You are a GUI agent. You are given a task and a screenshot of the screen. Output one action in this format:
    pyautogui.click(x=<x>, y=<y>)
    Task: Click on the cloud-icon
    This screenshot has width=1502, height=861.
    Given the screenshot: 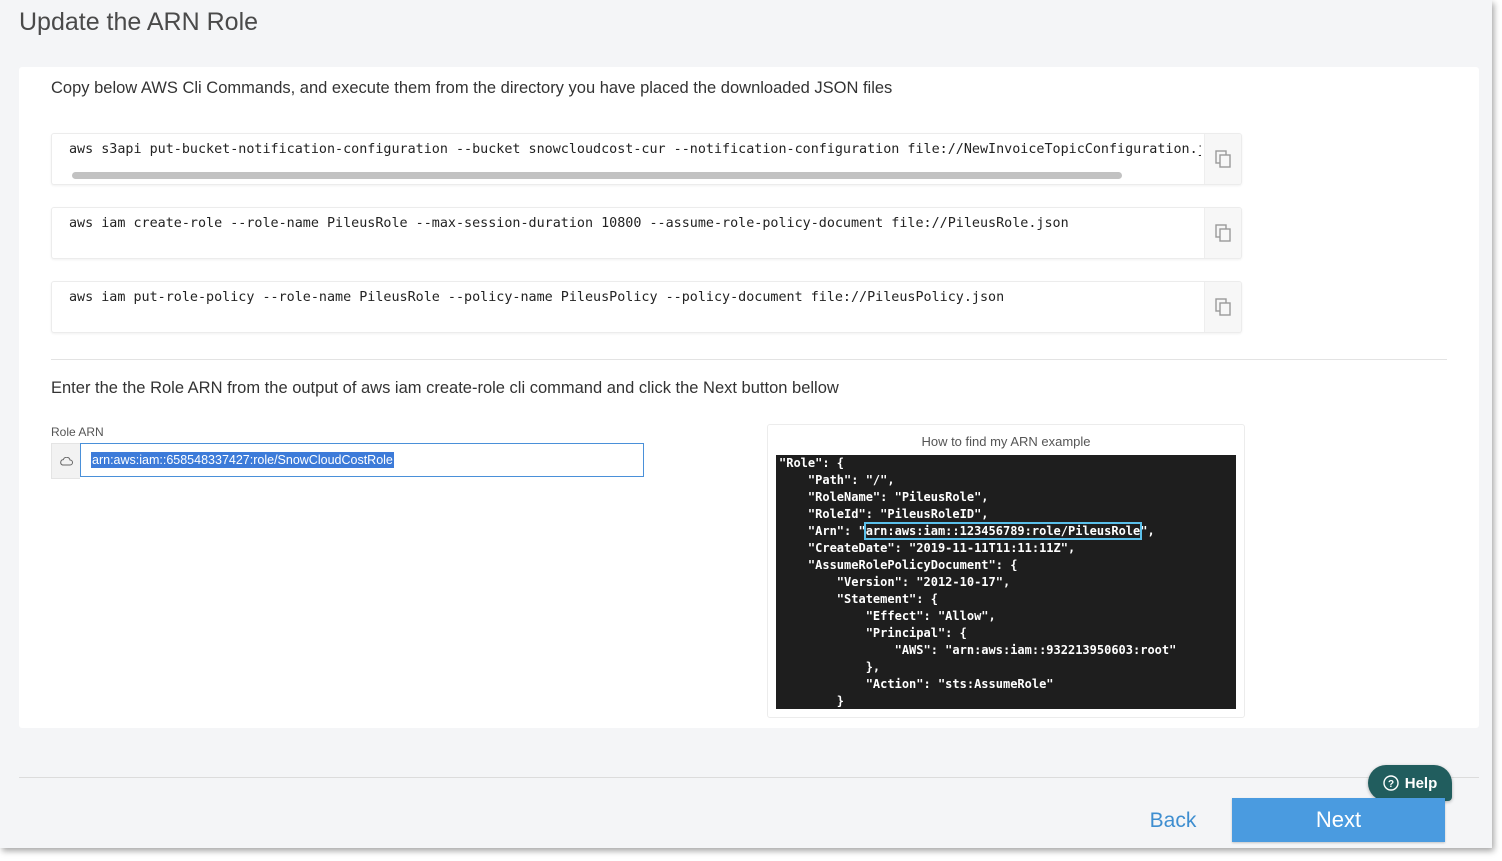 What is the action you would take?
    pyautogui.click(x=66, y=460)
    